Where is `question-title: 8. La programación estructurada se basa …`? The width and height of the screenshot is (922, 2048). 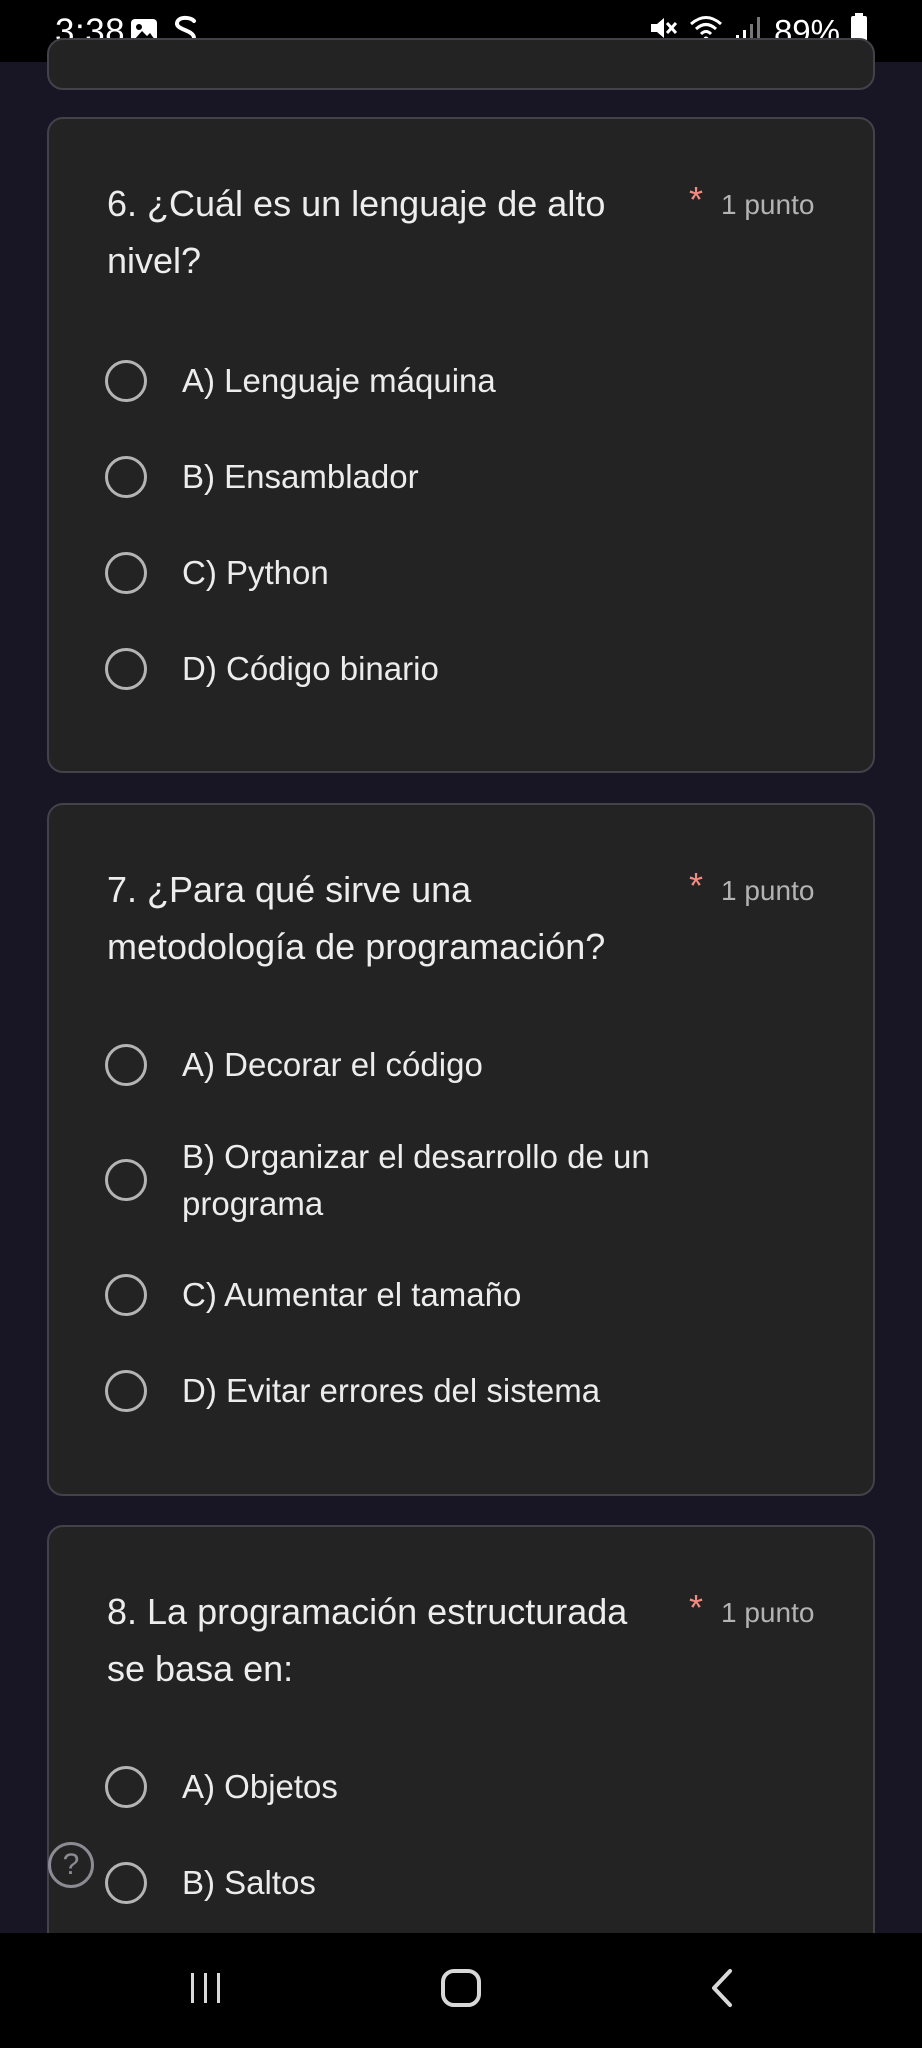 question-title: 8. La programación estructurada se basa … is located at coordinates (367, 1640).